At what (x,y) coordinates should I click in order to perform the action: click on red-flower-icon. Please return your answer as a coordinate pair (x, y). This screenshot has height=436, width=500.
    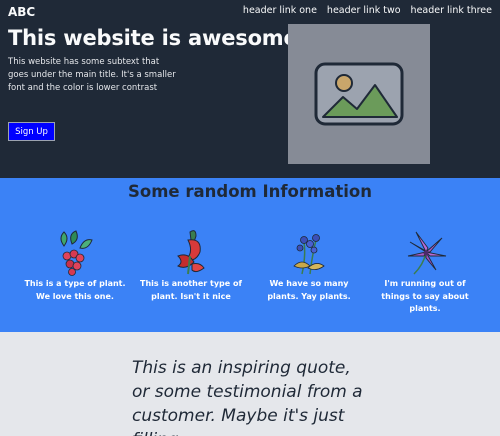
    Looking at the image, I should click on (191, 252).